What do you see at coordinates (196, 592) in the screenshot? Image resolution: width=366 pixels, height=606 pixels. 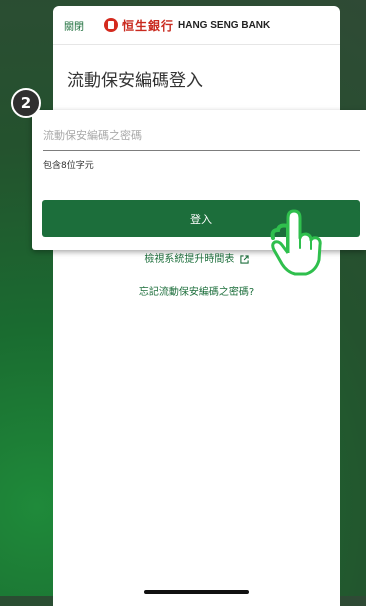 I see `home-indicator` at bounding box center [196, 592].